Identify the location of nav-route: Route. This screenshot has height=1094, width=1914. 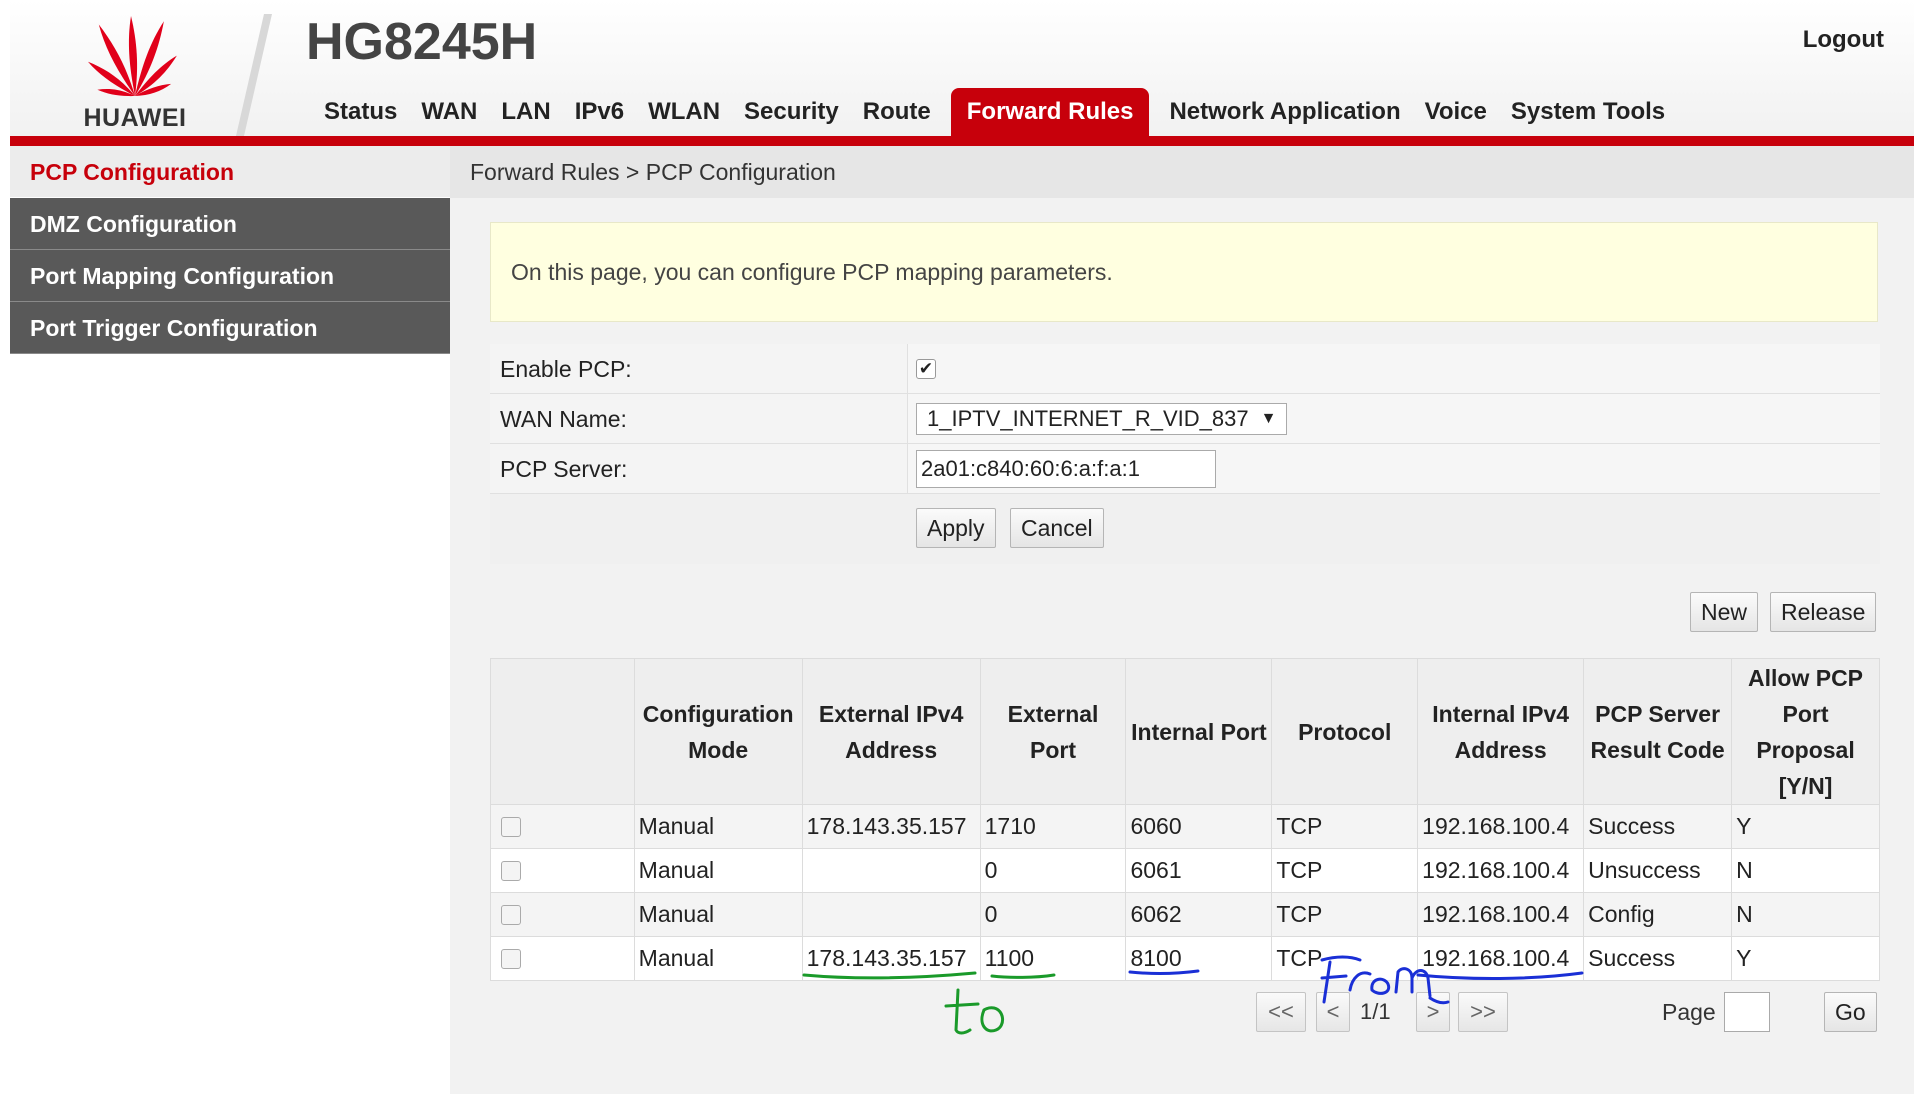
(897, 112).